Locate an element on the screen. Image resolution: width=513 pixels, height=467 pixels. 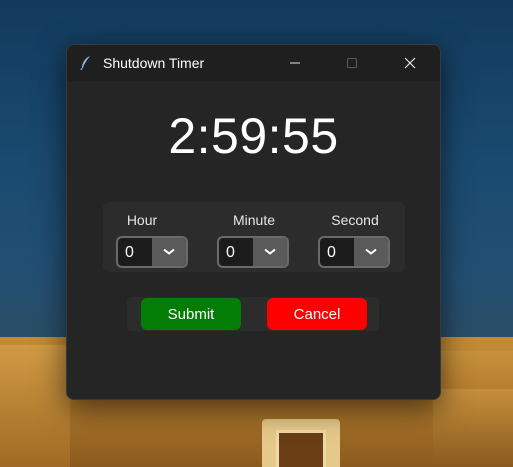
time-input-panel: Hour Minute Second 0 0 0 is located at coordinates (254, 237).